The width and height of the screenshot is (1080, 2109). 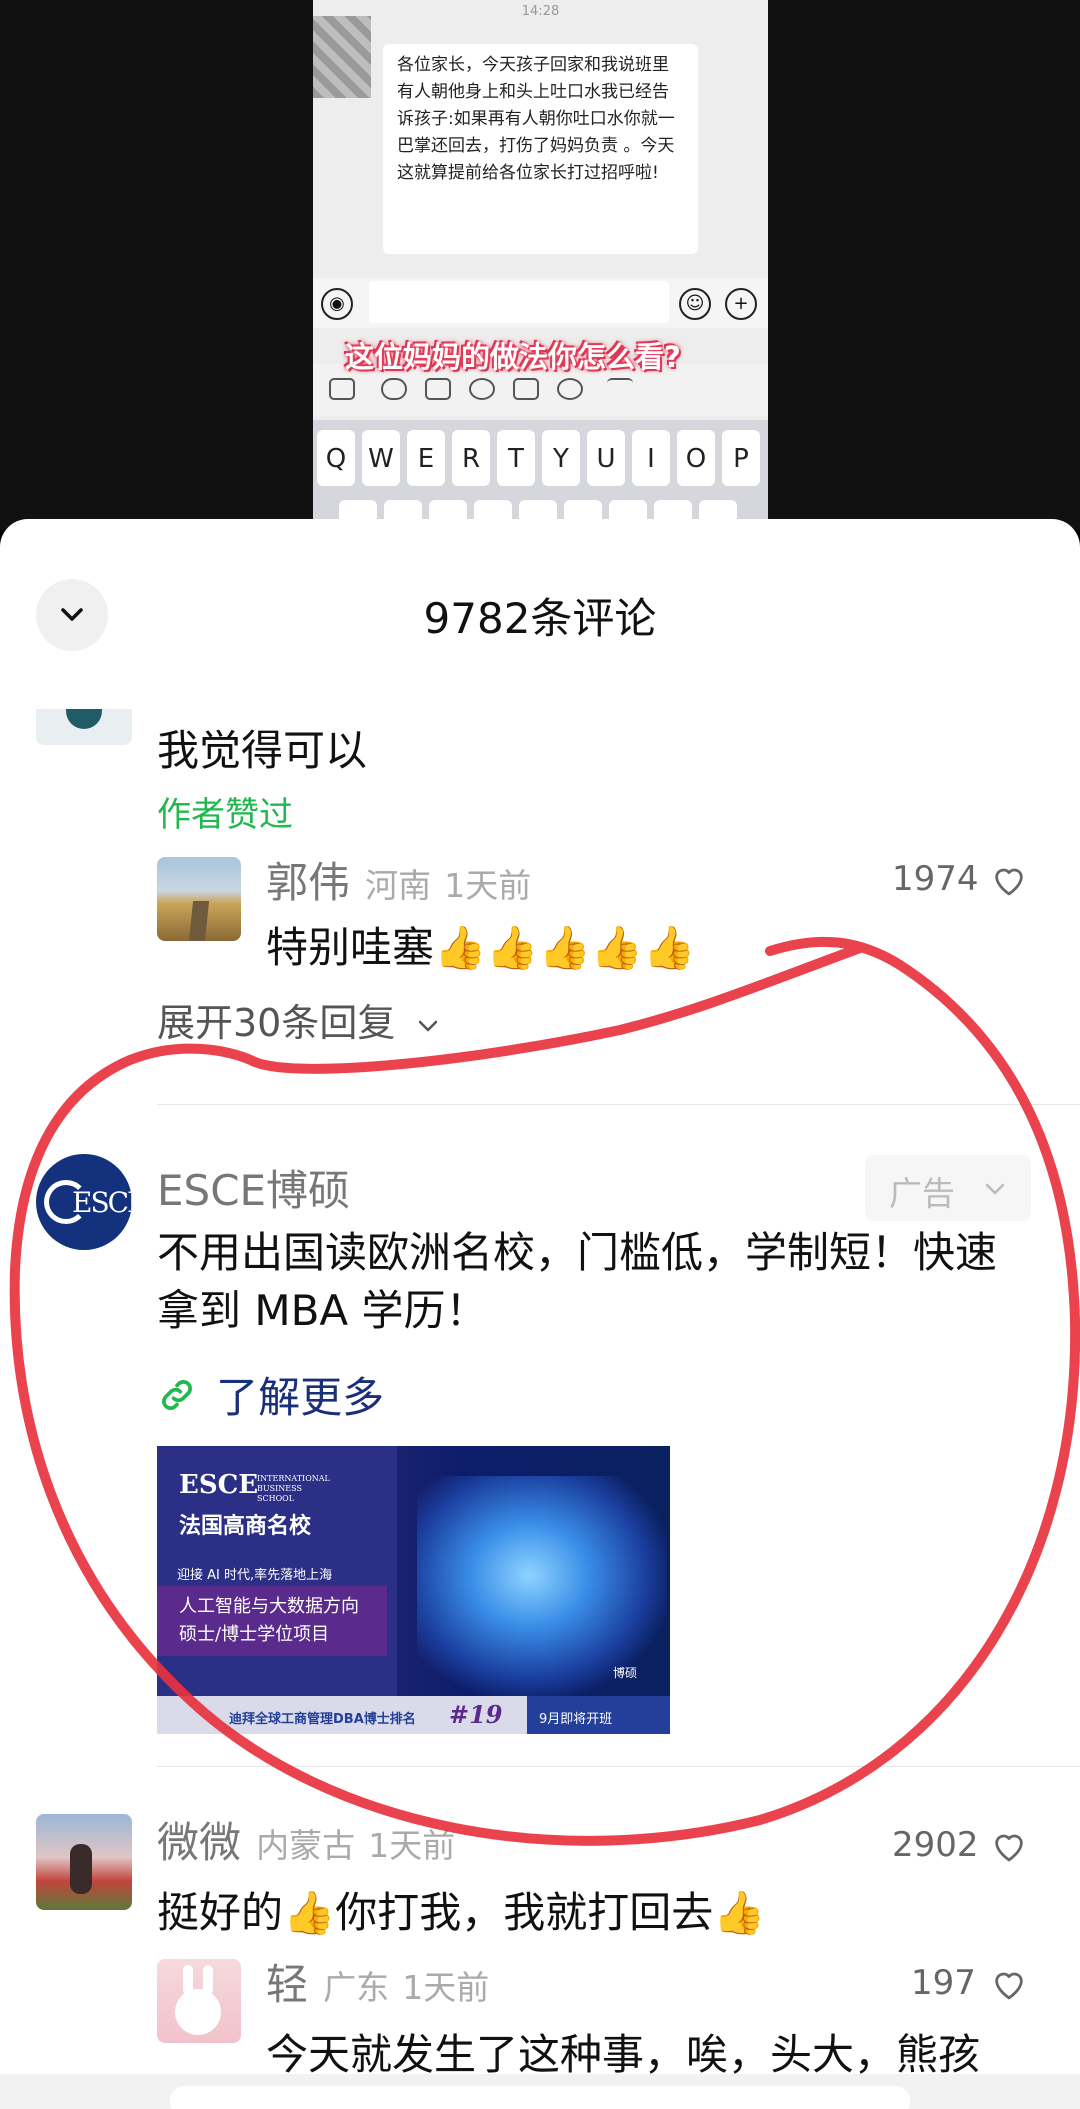 I want to click on key: P, so click(x=741, y=458).